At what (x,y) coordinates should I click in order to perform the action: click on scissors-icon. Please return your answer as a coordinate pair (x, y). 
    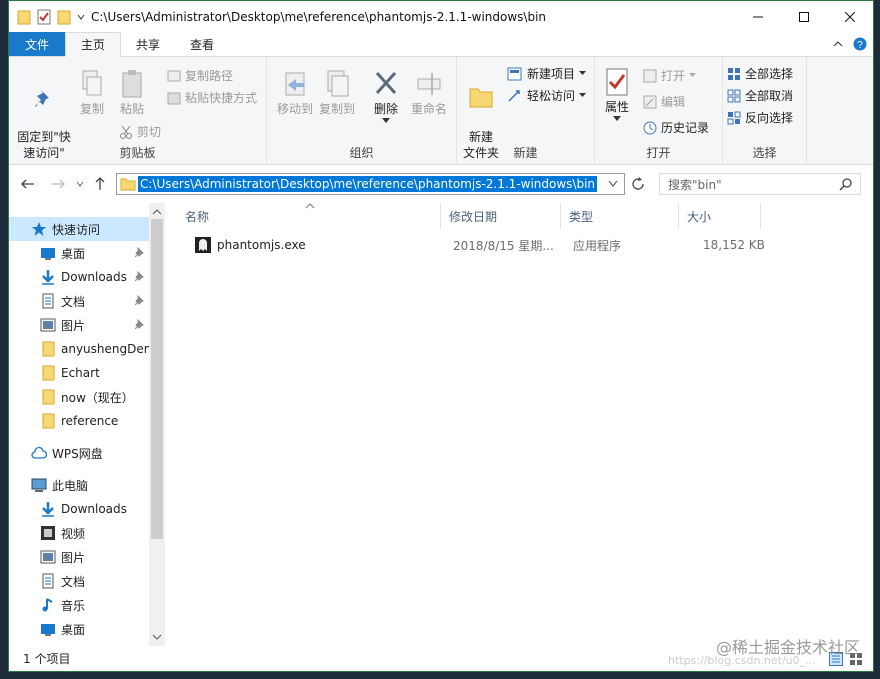
    Looking at the image, I should click on (126, 132).